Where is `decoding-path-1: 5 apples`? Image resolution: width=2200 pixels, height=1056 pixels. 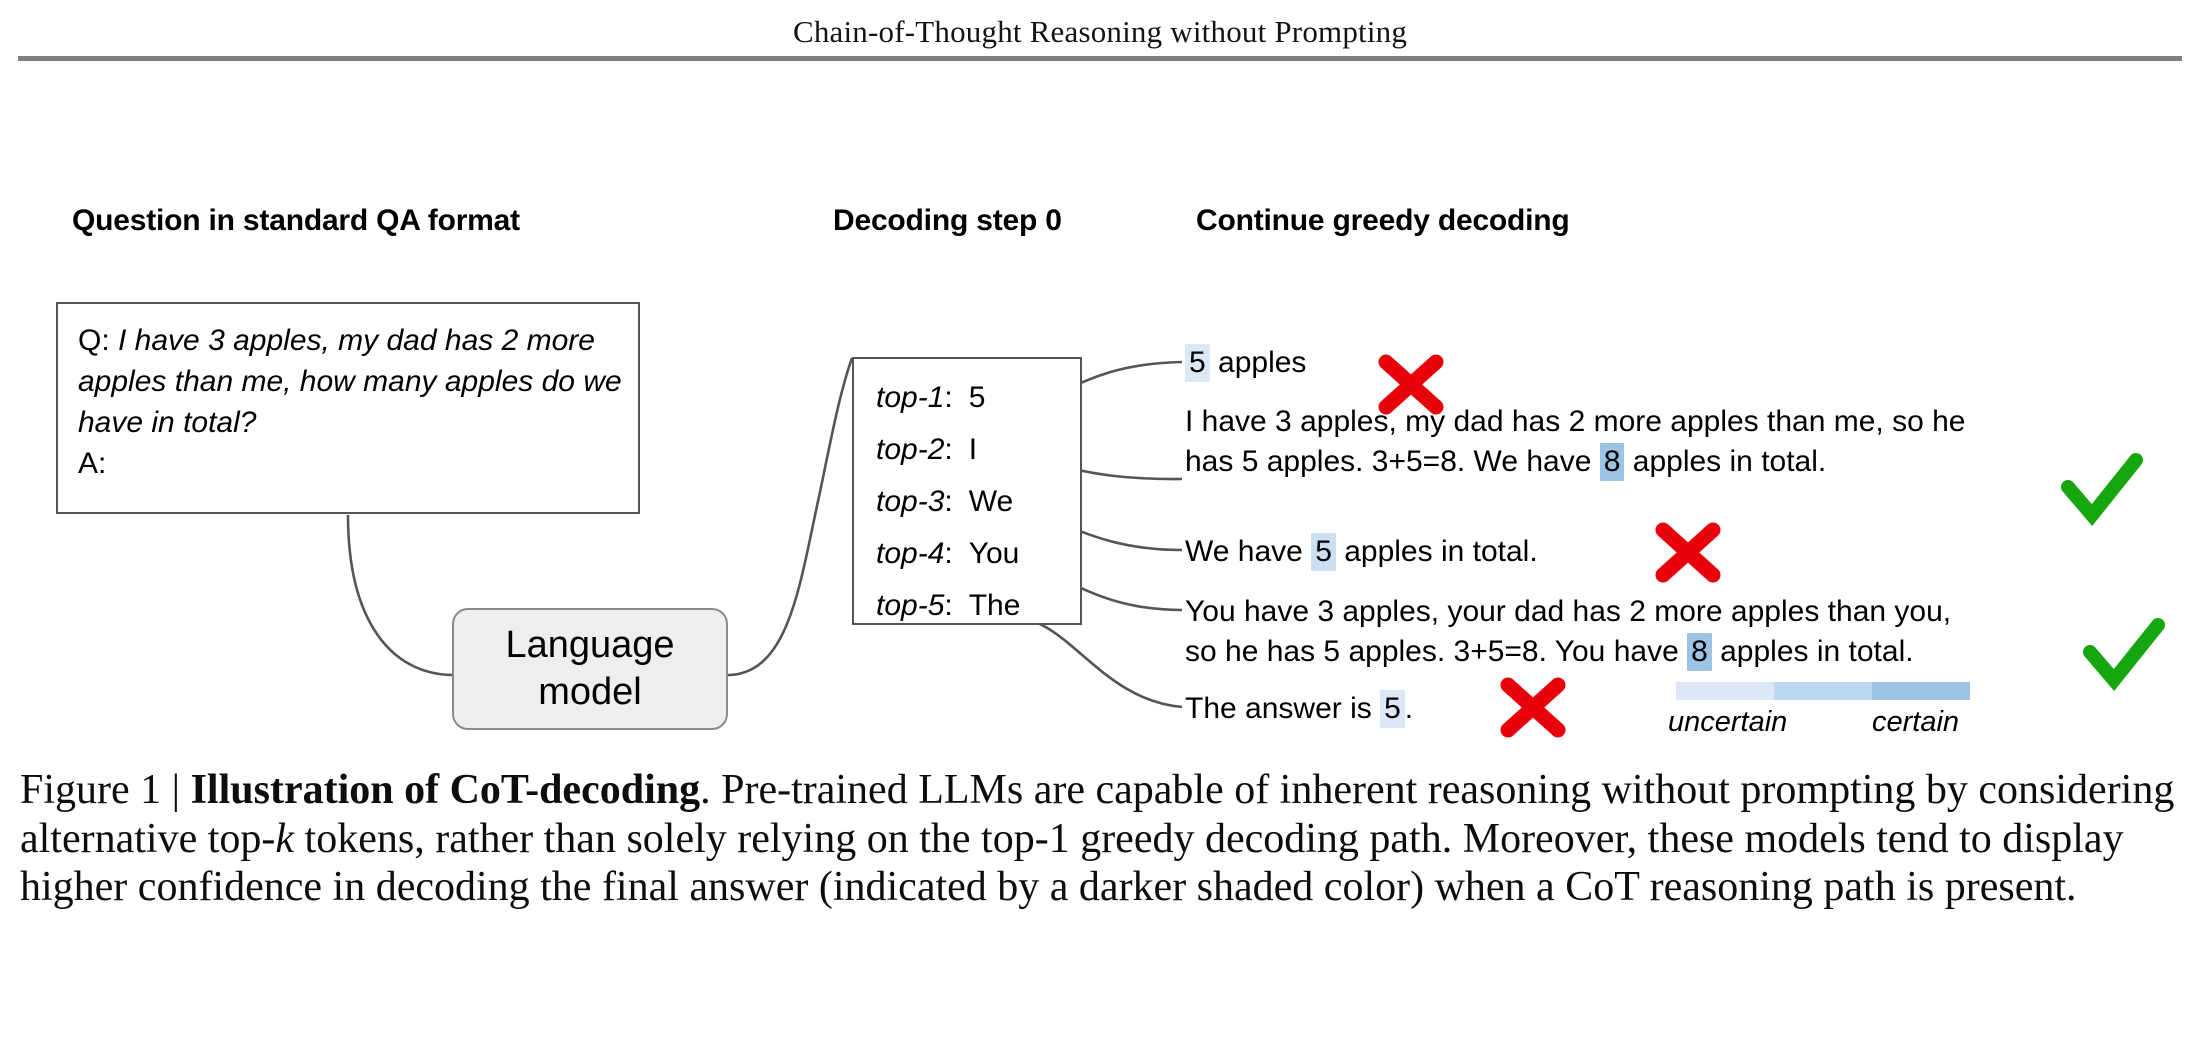 decoding-path-1: 5 apples is located at coordinates (1245, 363).